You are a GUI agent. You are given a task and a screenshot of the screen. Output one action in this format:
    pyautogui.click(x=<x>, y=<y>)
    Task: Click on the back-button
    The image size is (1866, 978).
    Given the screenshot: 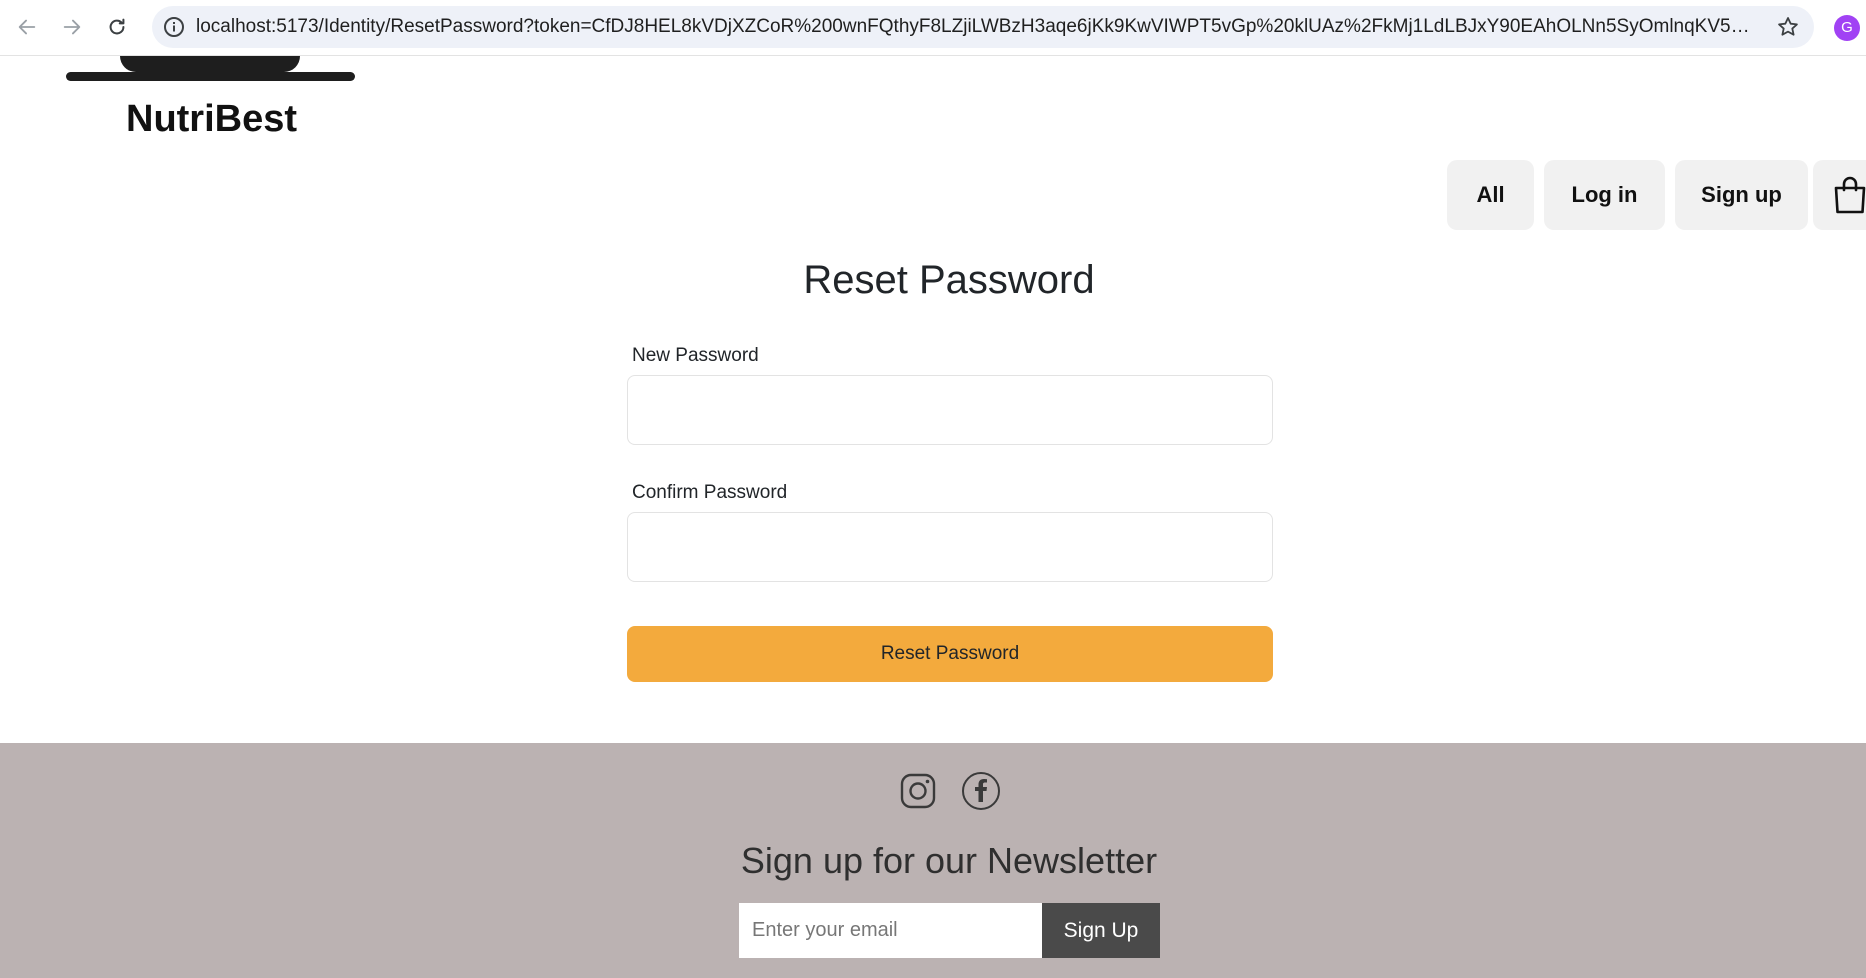 What is the action you would take?
    pyautogui.click(x=27, y=27)
    